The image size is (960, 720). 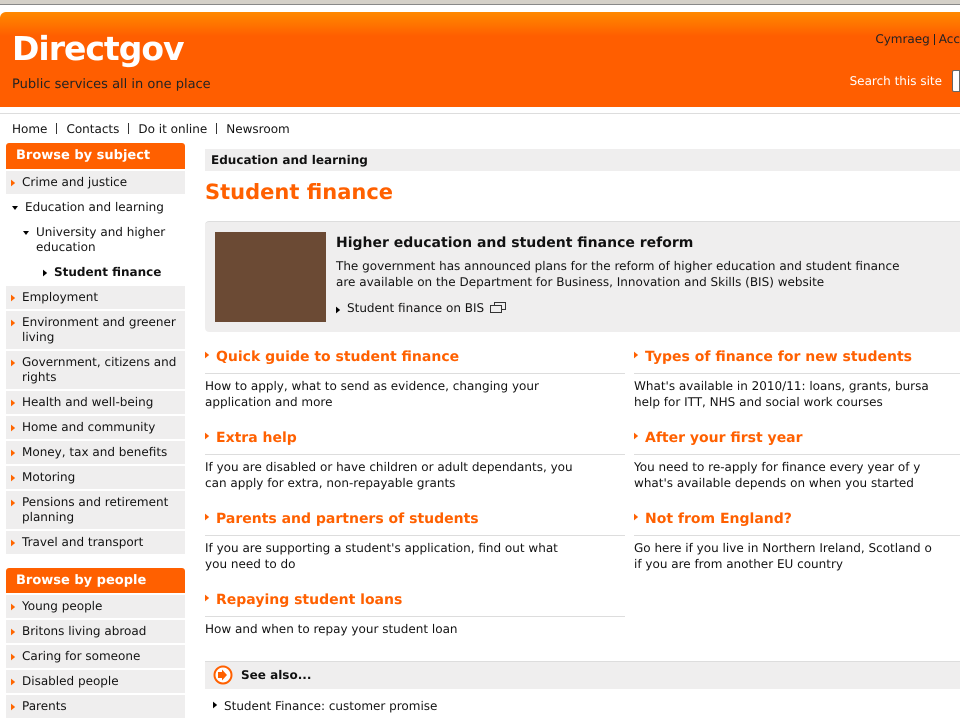 What do you see at coordinates (95, 403) in the screenshot?
I see `sidebar-item: Health and well-being` at bounding box center [95, 403].